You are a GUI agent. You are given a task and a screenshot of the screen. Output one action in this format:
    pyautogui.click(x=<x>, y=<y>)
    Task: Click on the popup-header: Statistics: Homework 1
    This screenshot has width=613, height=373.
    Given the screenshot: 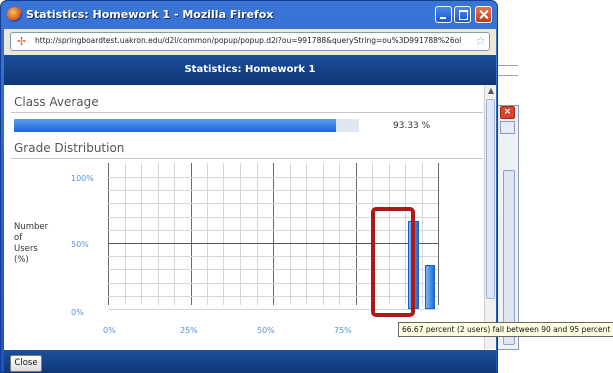 What is the action you would take?
    pyautogui.click(x=250, y=70)
    